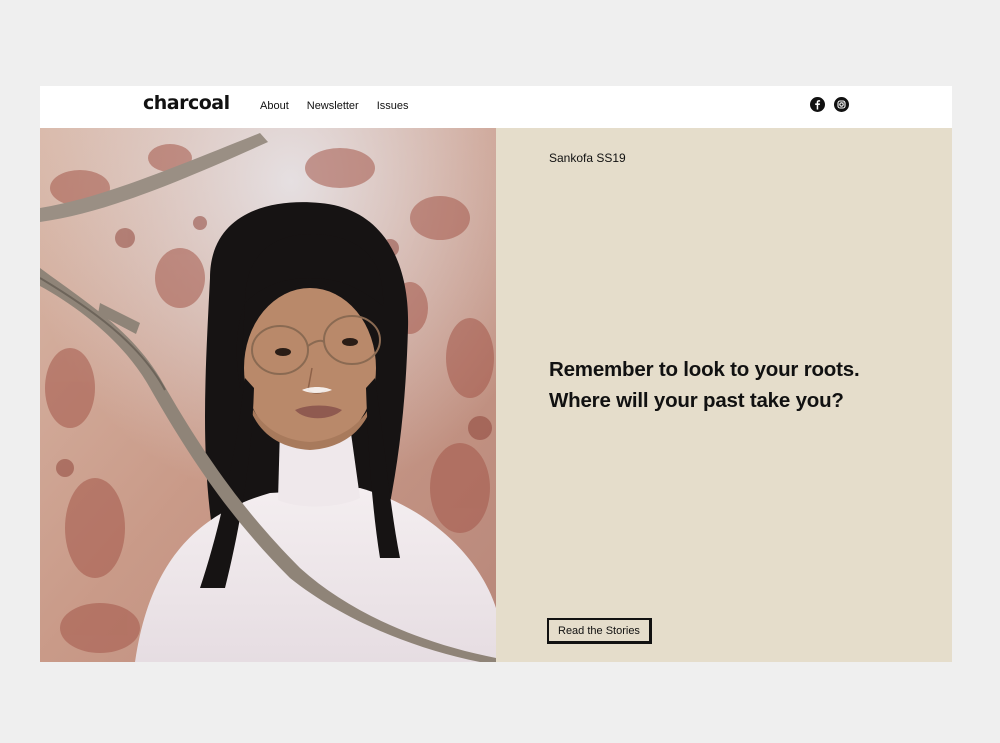  I want to click on nav-item-newsletter: Newsletter, so click(333, 106).